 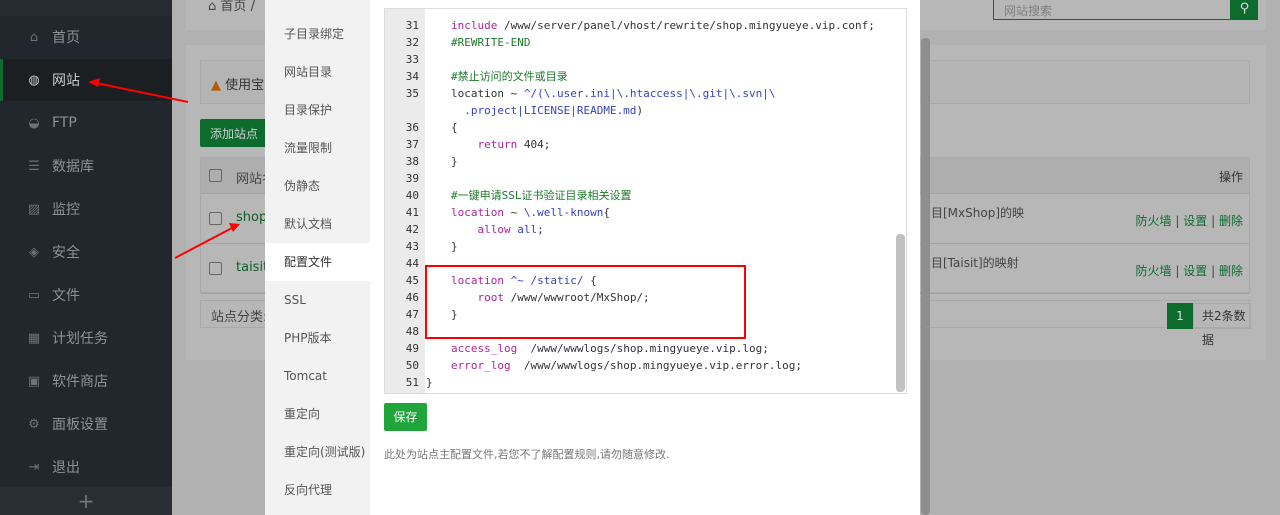 I want to click on database-icon: ☰, so click(x=34, y=166).